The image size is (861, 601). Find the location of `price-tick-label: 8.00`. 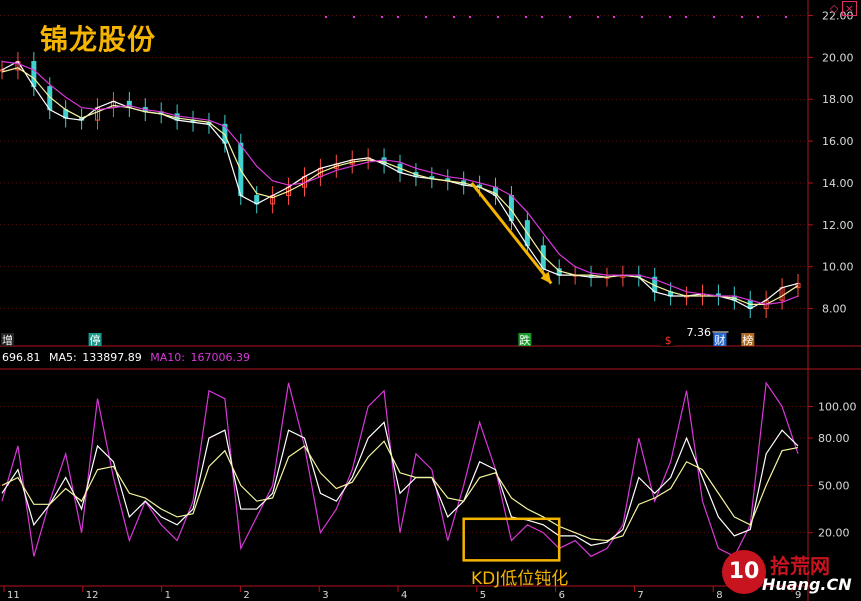

price-tick-label: 8.00 is located at coordinates (834, 309).